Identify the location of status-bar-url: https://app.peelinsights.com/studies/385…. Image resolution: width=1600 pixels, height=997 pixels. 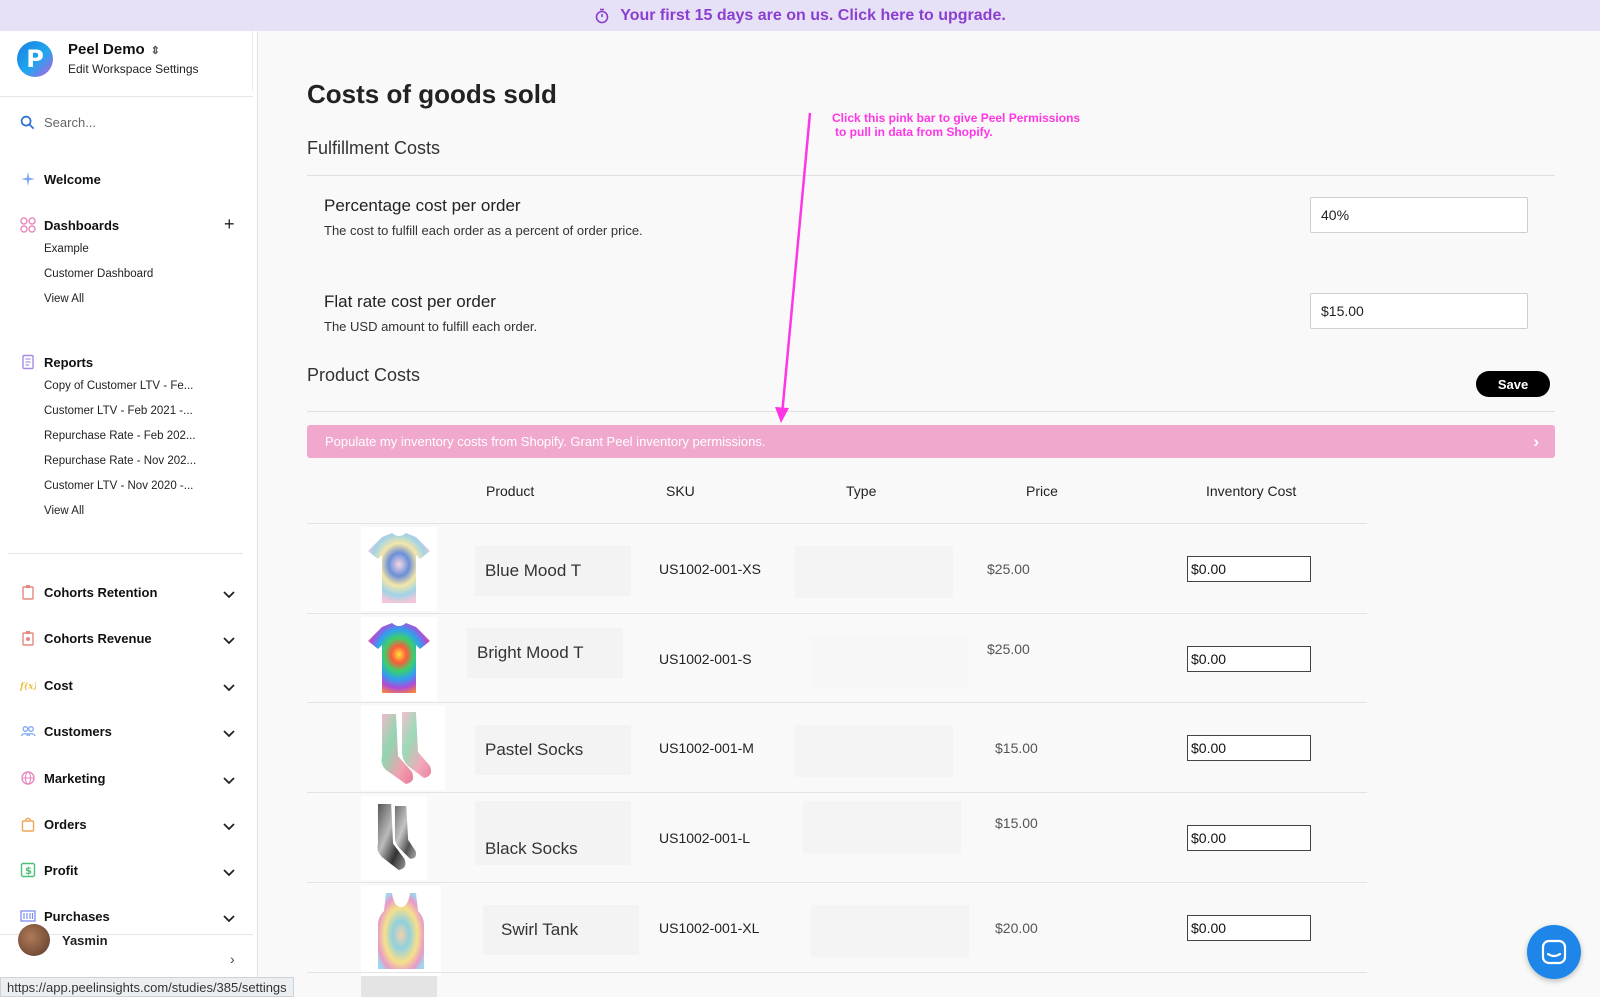
(147, 987).